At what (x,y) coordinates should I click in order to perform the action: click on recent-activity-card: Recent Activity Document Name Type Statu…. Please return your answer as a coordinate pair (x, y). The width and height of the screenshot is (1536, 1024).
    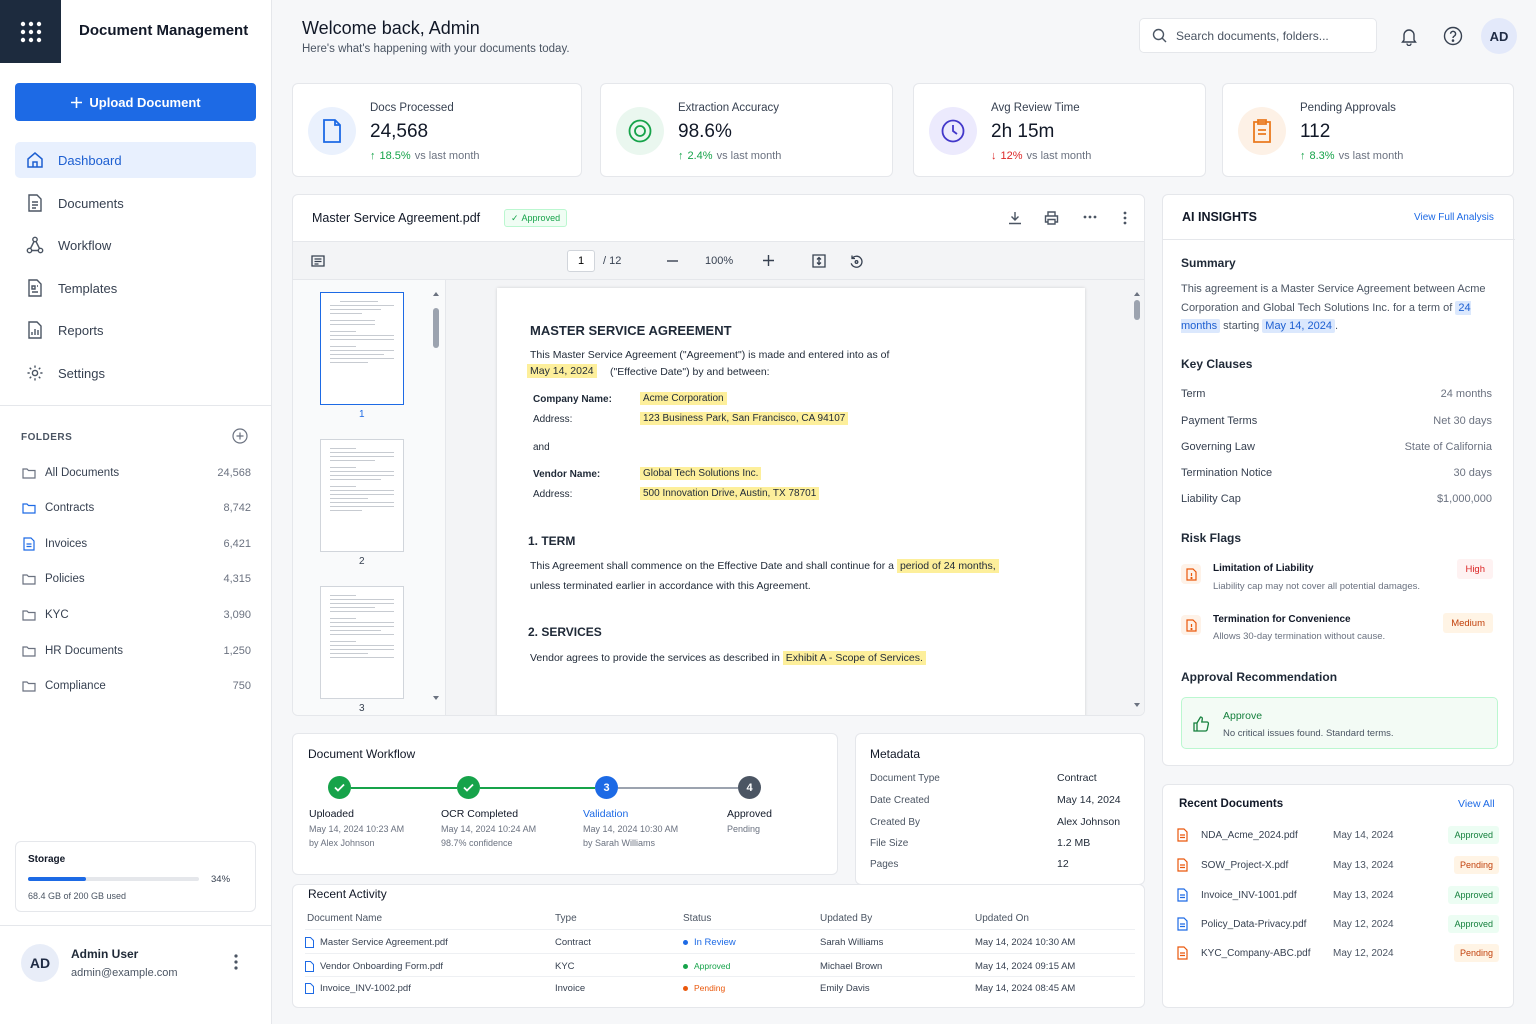
    Looking at the image, I should click on (718, 946).